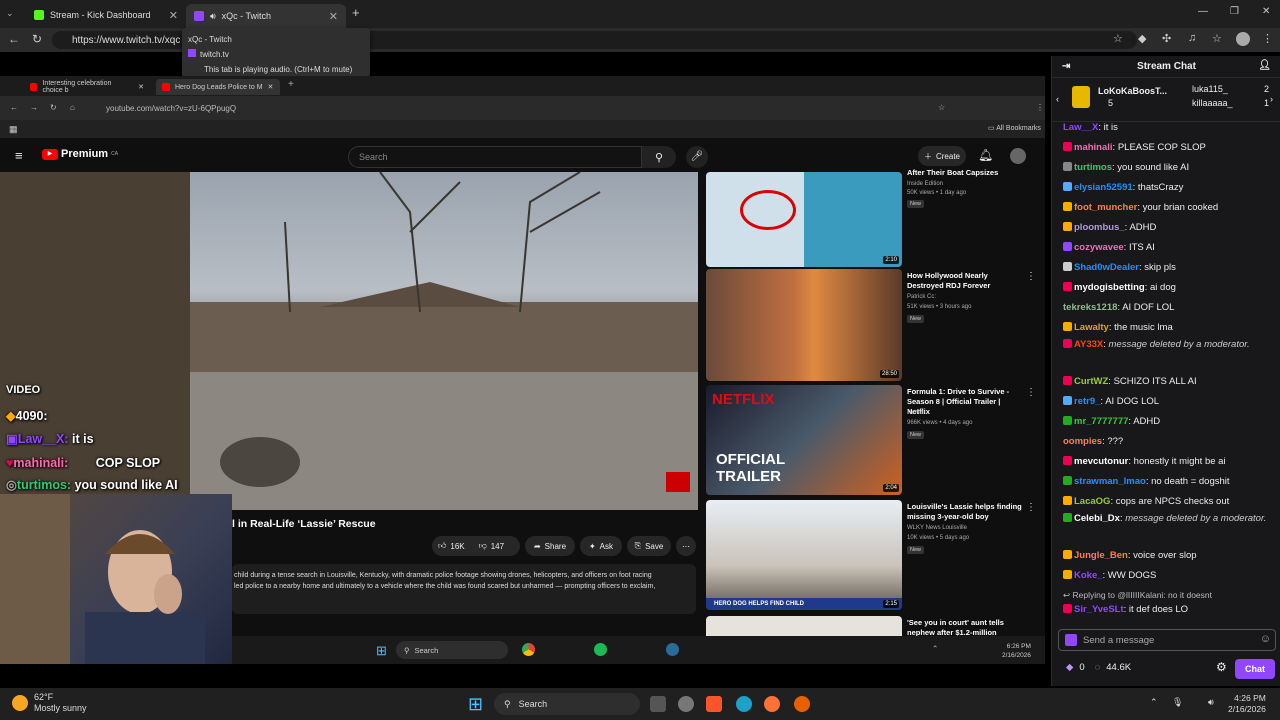 This screenshot has height=720, width=1280. Describe the element at coordinates (1217, 38) in the screenshot. I see `favorites-icon: ☆` at that location.